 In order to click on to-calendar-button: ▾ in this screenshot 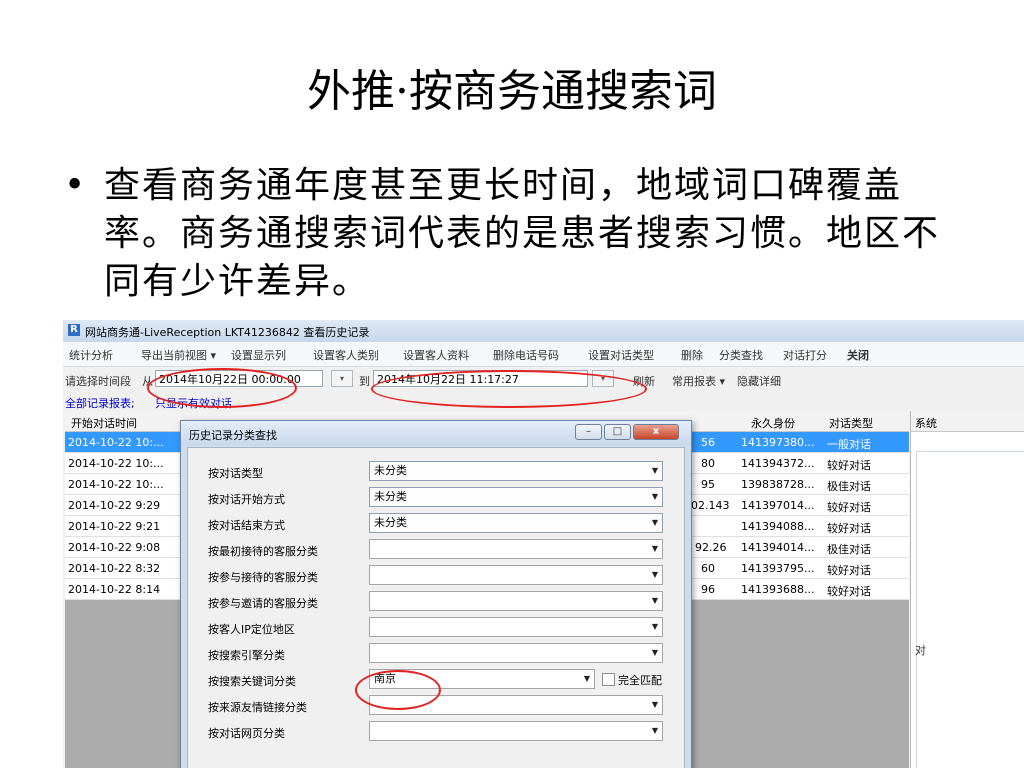, I will do `click(603, 378)`.